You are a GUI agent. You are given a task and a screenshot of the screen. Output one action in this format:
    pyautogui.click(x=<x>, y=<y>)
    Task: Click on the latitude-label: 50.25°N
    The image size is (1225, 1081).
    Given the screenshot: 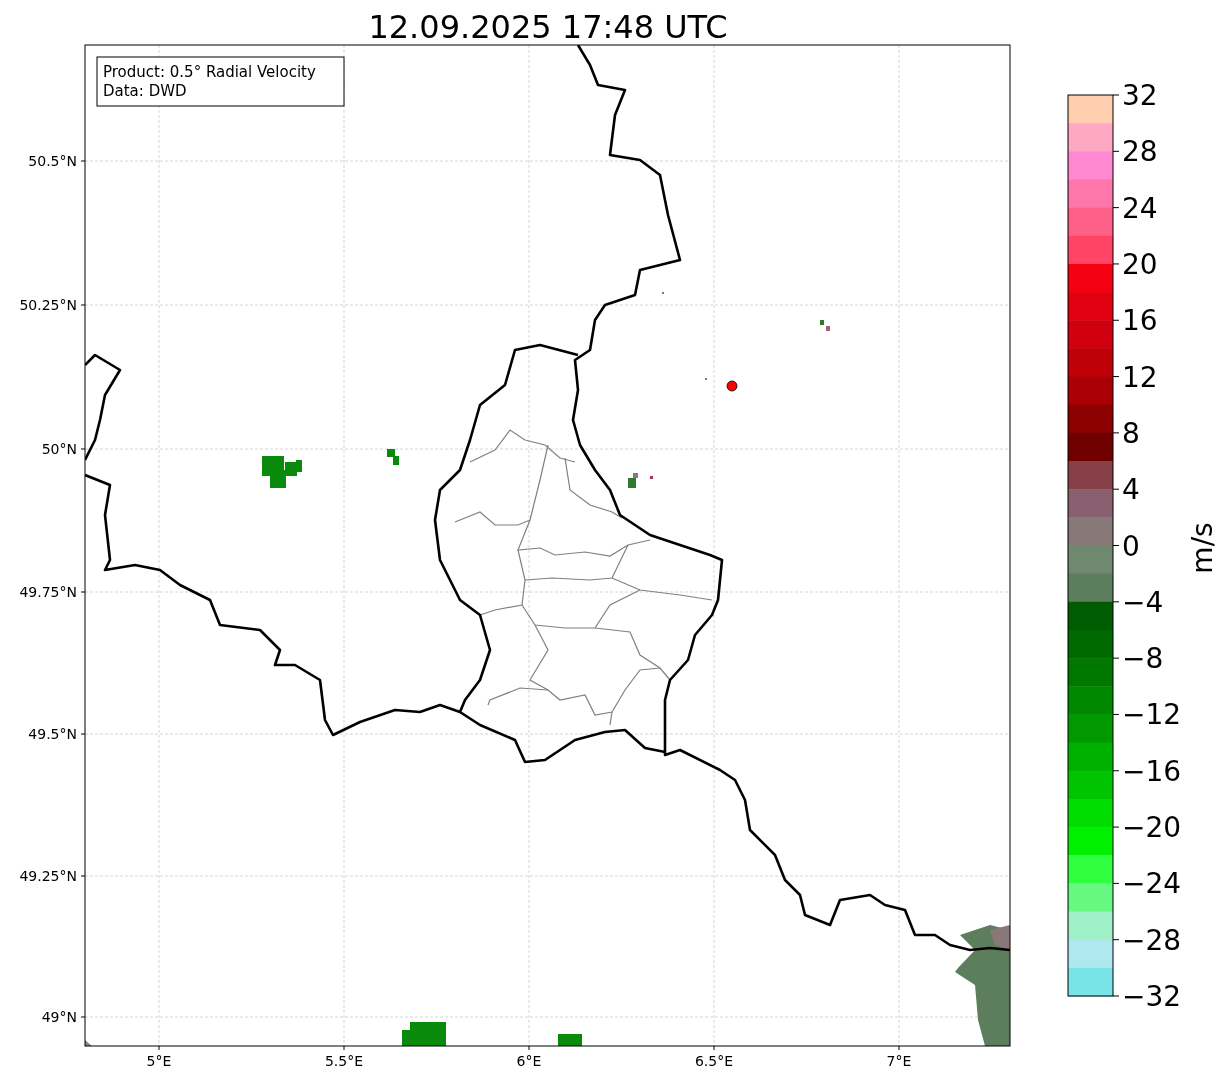 What is the action you would take?
    pyautogui.click(x=48, y=305)
    